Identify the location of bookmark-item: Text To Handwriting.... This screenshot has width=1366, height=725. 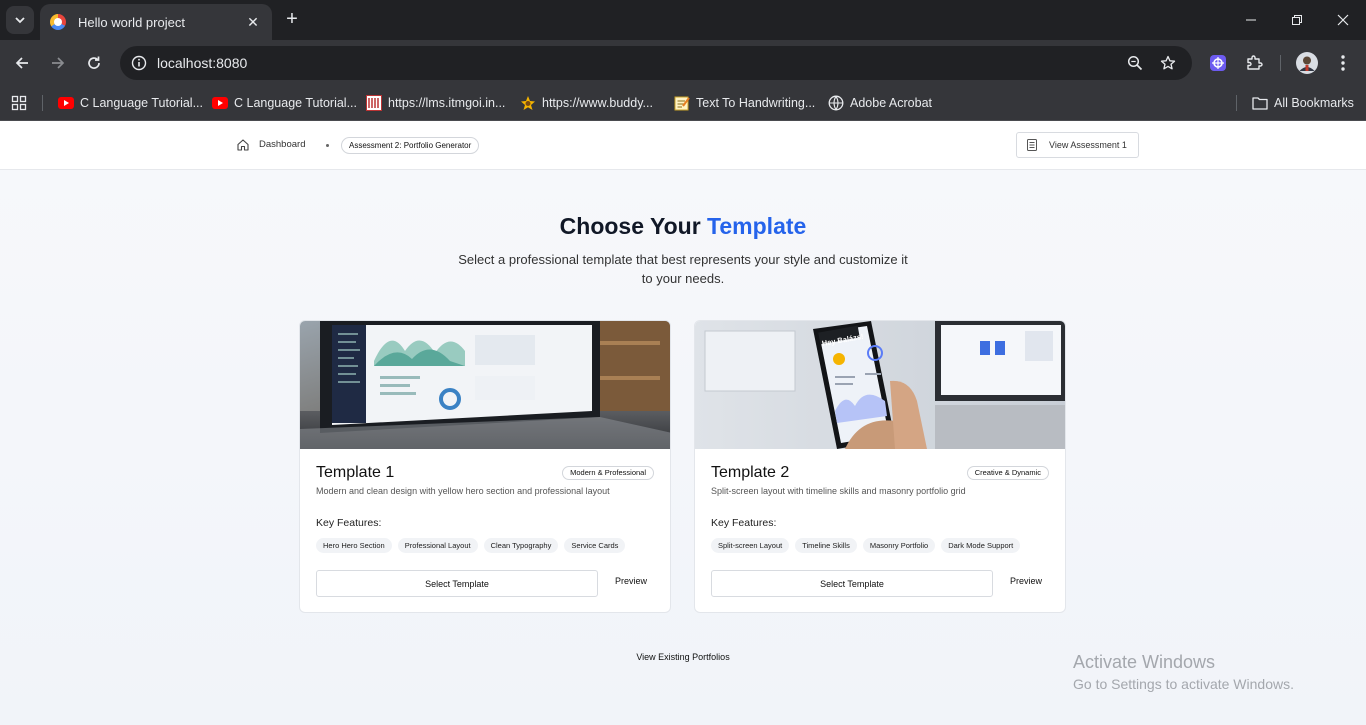
(744, 103).